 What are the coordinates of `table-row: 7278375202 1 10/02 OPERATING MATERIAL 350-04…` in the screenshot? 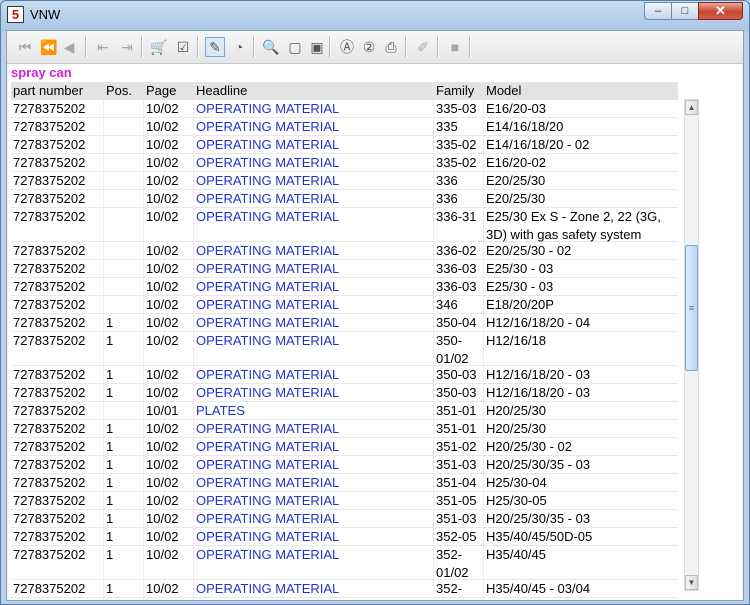 It's located at (344, 323).